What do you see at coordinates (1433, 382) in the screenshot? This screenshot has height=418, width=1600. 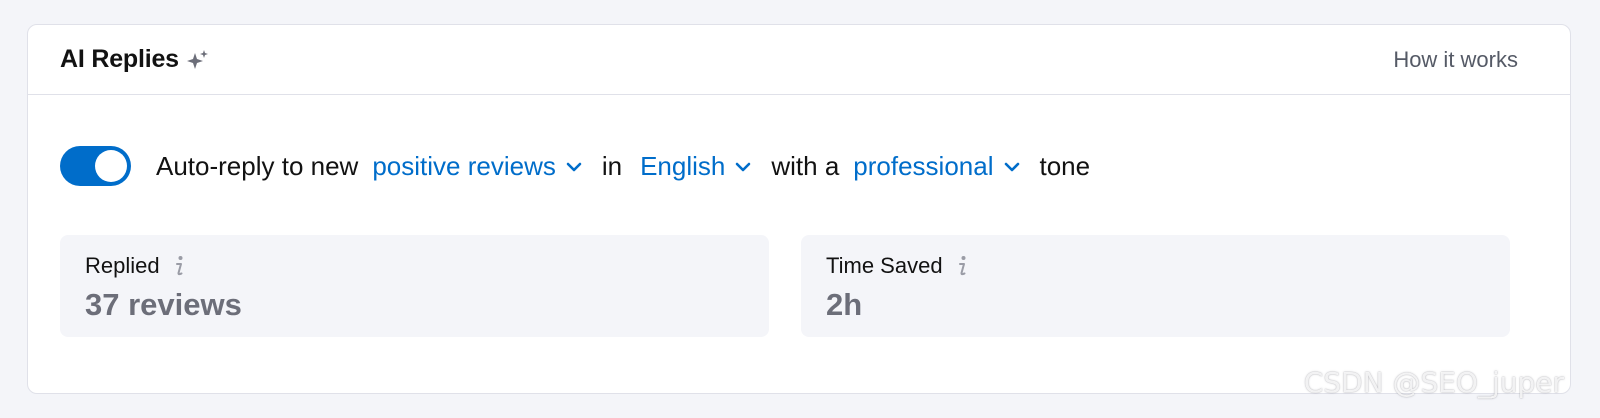 I see `watermark: CSDN @SEO_juper` at bounding box center [1433, 382].